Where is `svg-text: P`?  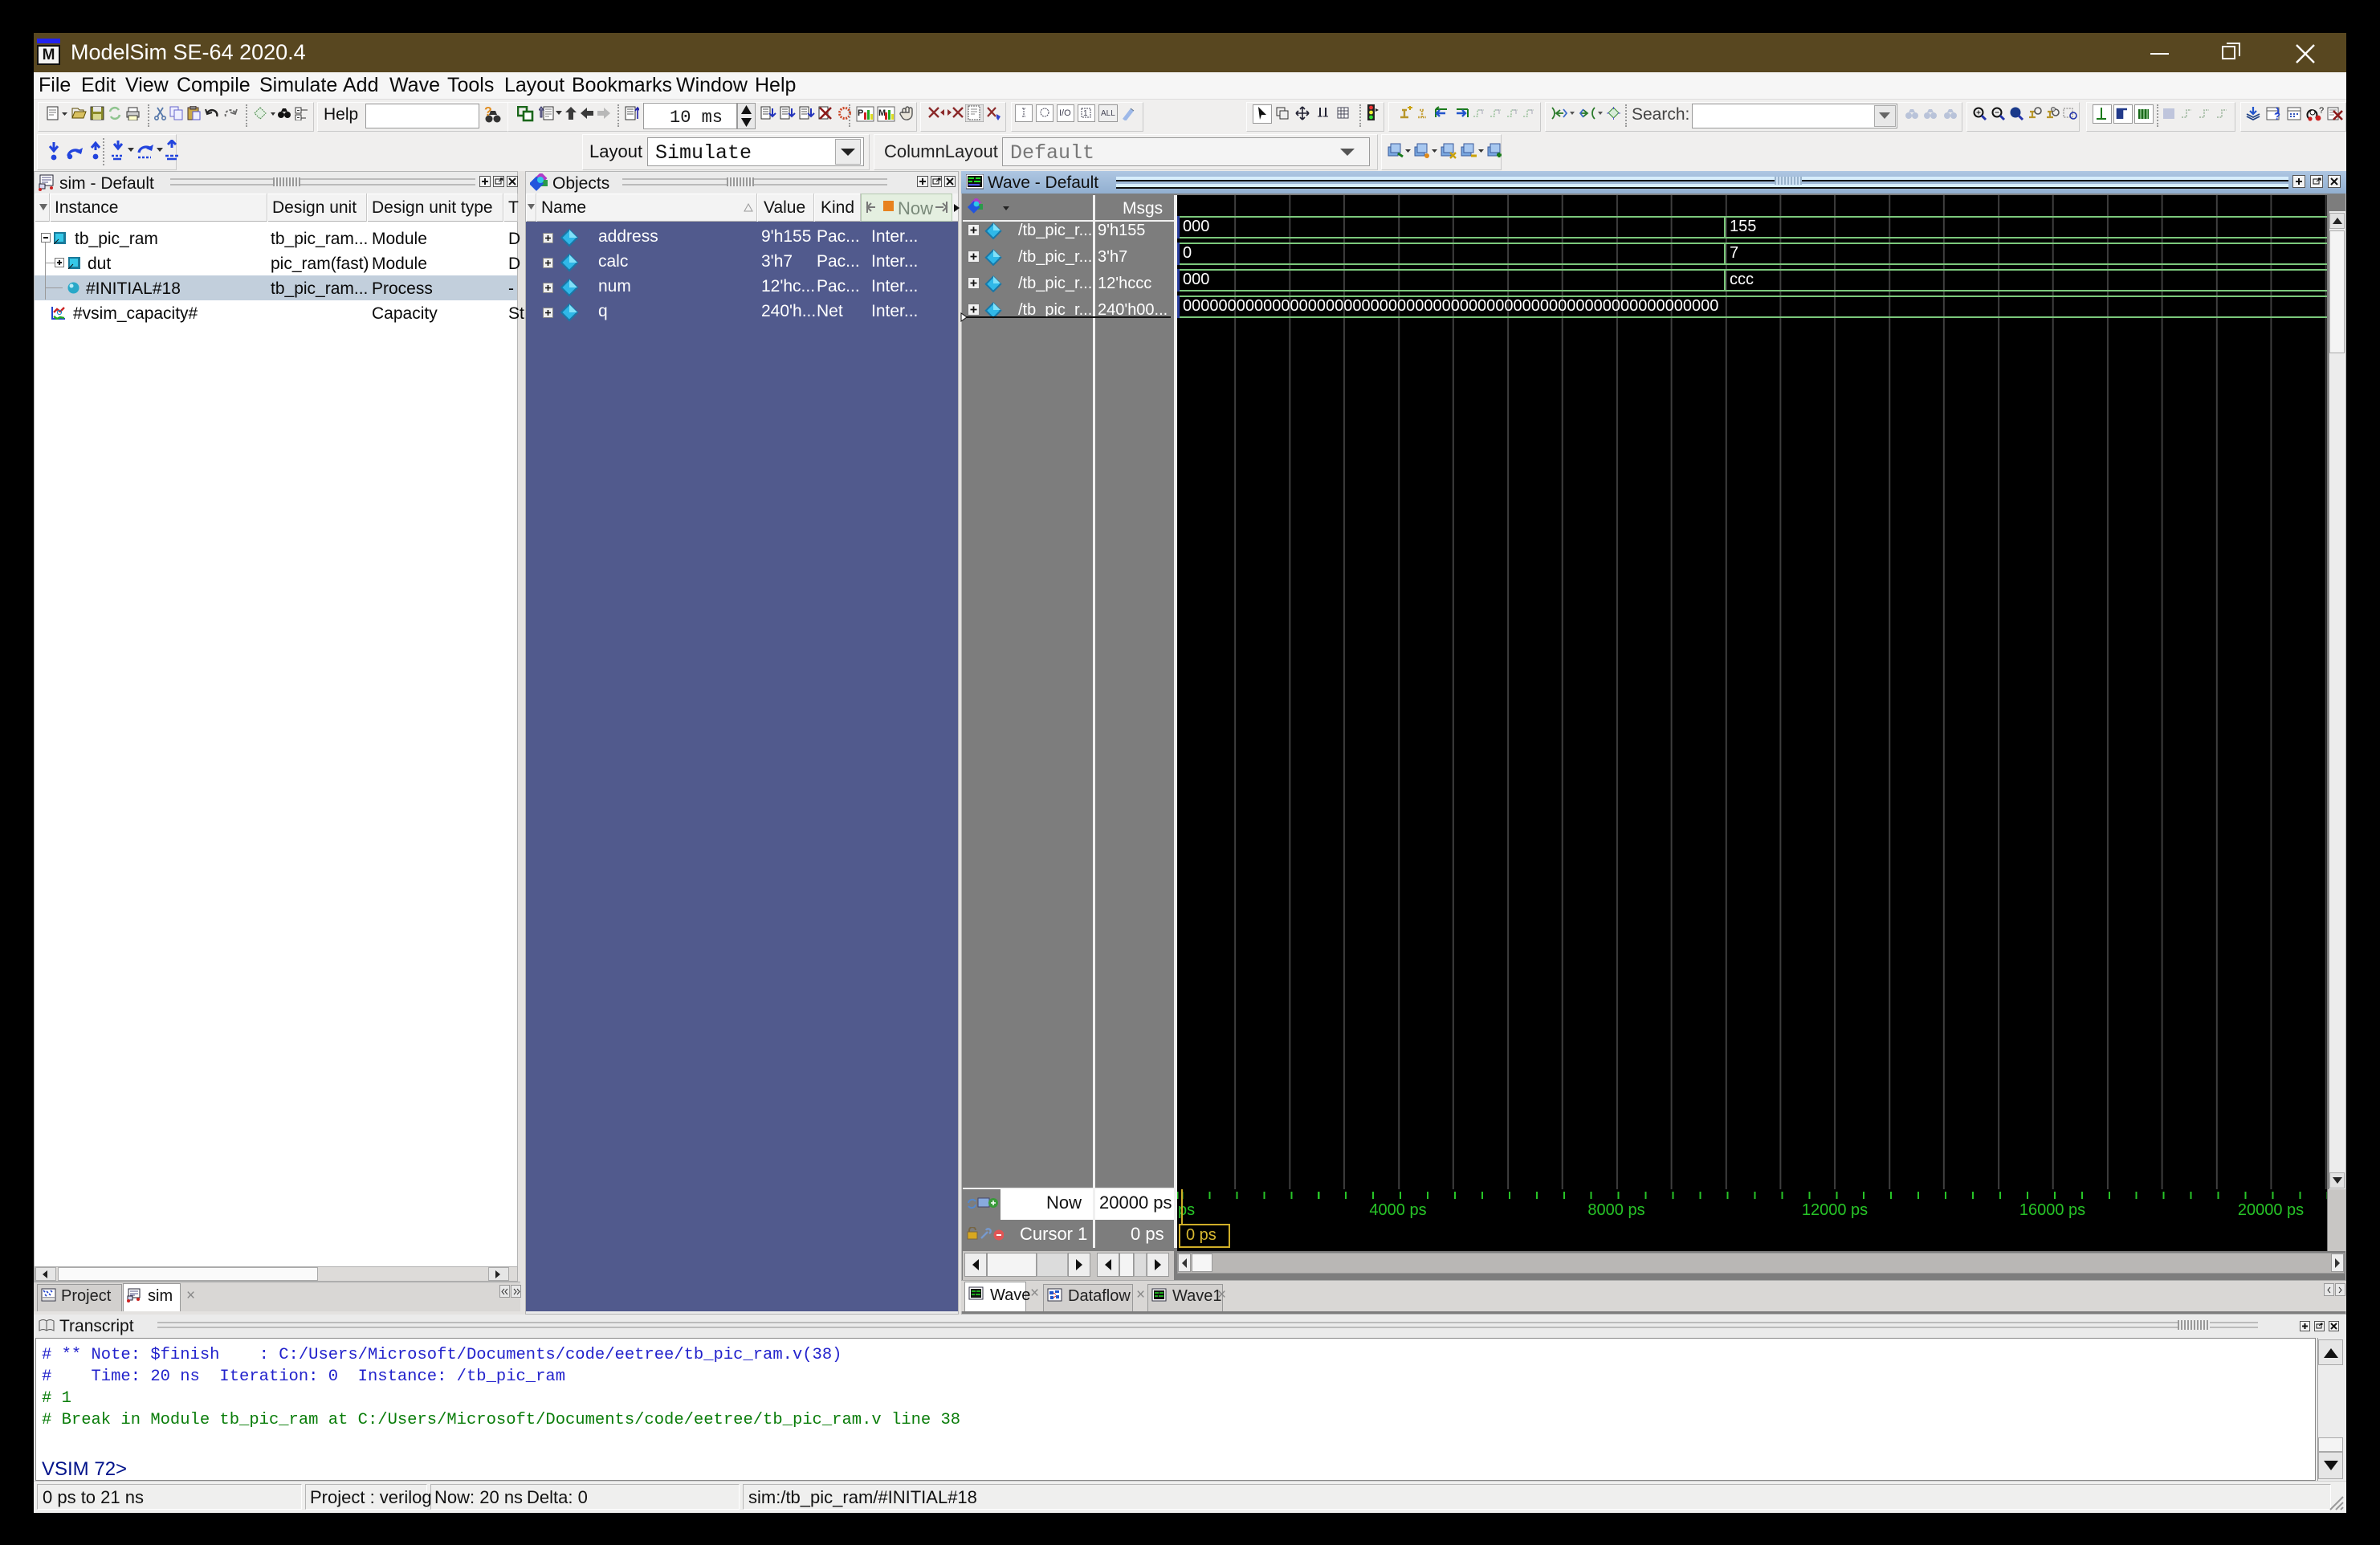
svg-text: P is located at coordinates (860, 113).